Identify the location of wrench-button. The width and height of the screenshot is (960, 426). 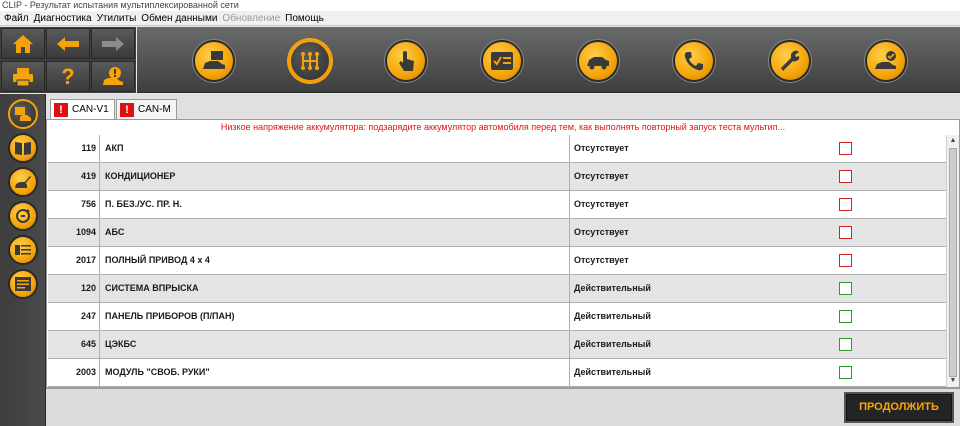
(790, 61).